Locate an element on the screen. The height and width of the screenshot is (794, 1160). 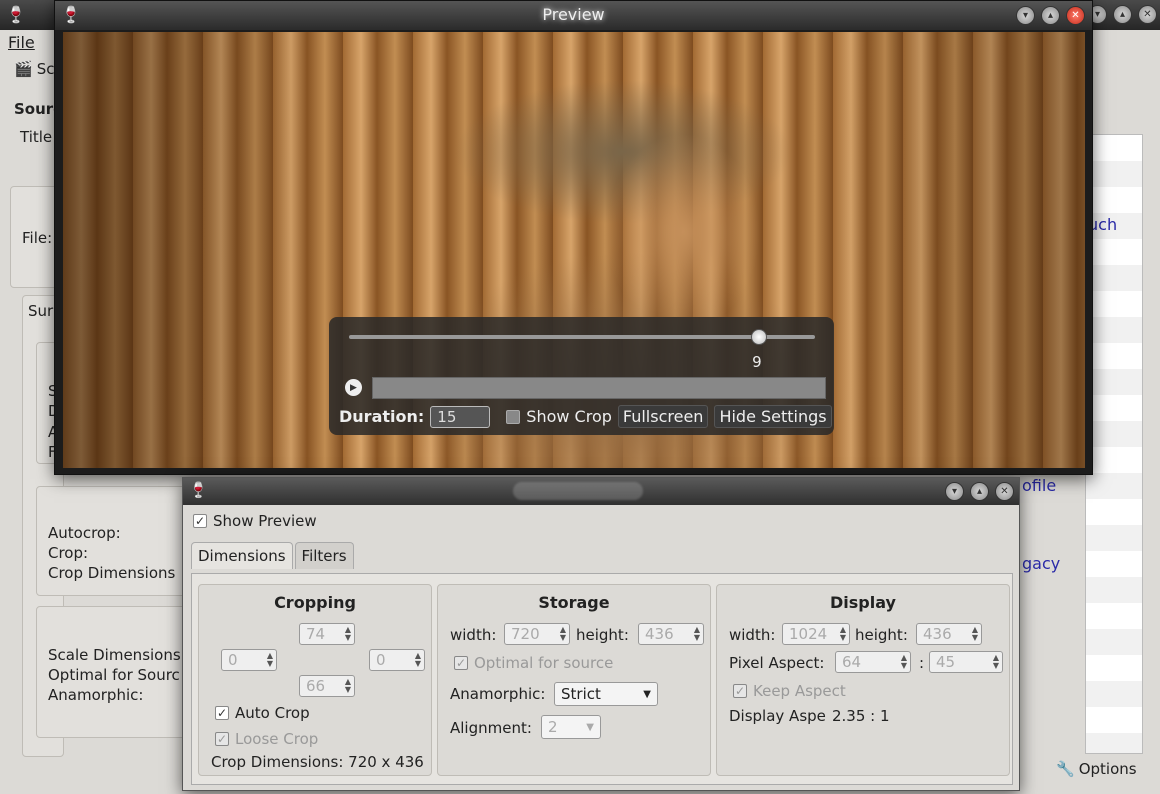
hide-settings-button: Hide Settings is located at coordinates (773, 416).